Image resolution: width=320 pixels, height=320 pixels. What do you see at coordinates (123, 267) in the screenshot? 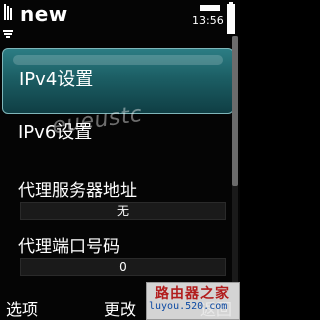
I see `proxy-port-value: 0` at bounding box center [123, 267].